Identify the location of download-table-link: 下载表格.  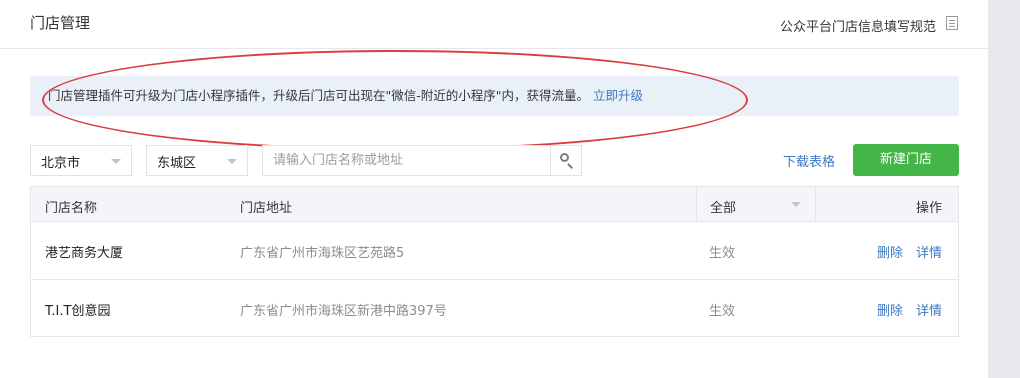
(809, 160).